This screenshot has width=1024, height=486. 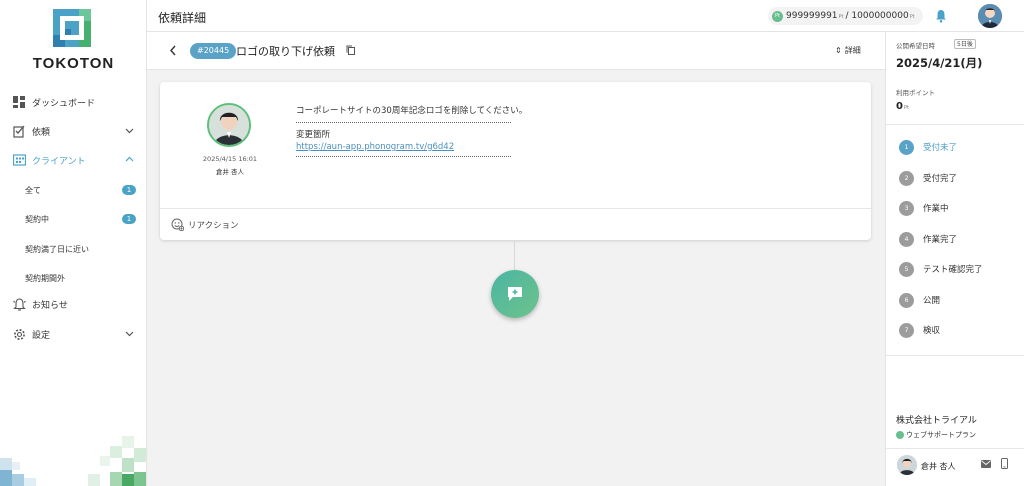 I want to click on bell-icon, so click(x=19, y=304).